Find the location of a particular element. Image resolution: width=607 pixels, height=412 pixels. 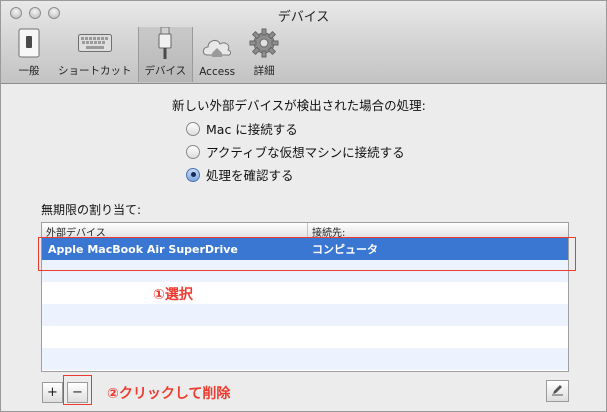

window-title: デバイス is located at coordinates (303, 17).